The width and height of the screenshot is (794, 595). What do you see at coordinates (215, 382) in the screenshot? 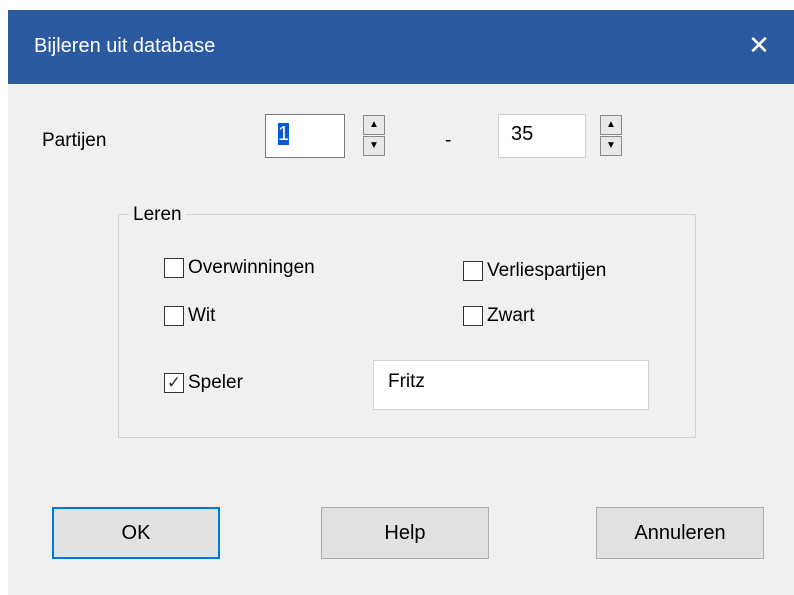
I see `checkbox-label: Speler` at bounding box center [215, 382].